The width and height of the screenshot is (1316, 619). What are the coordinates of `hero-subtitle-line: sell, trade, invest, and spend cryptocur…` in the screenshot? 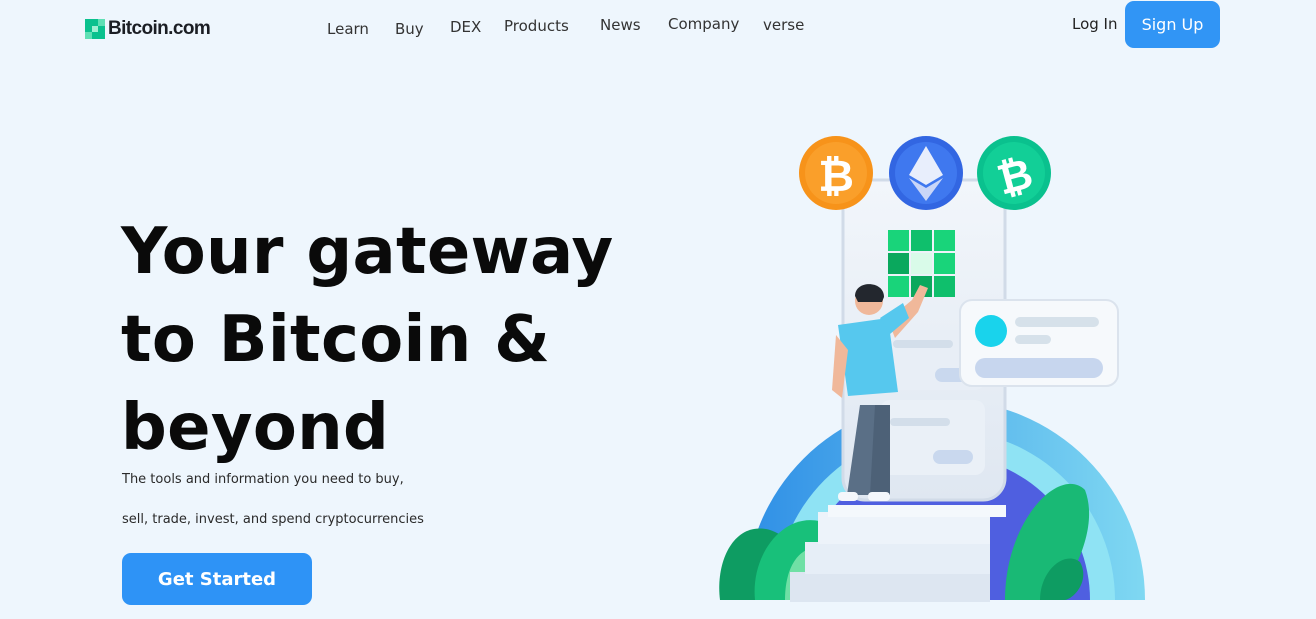 It's located at (273, 519).